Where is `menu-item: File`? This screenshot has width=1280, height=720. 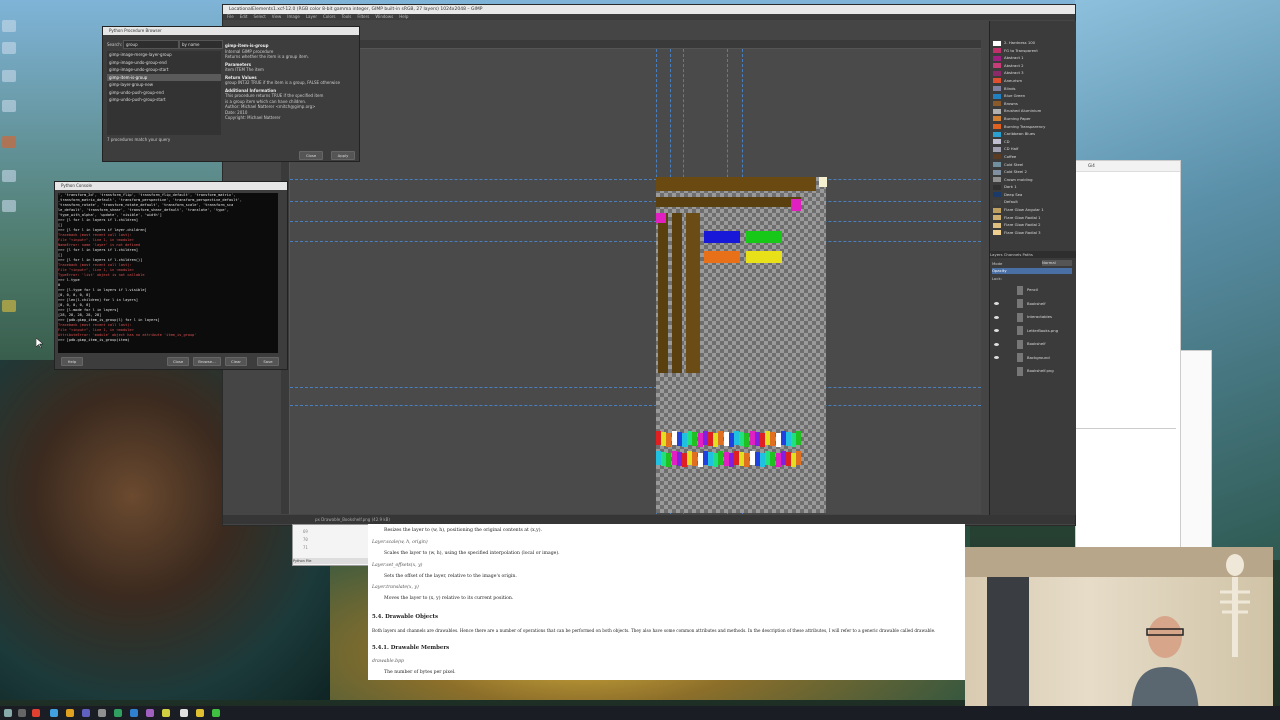
menu-item: File is located at coordinates (230, 16).